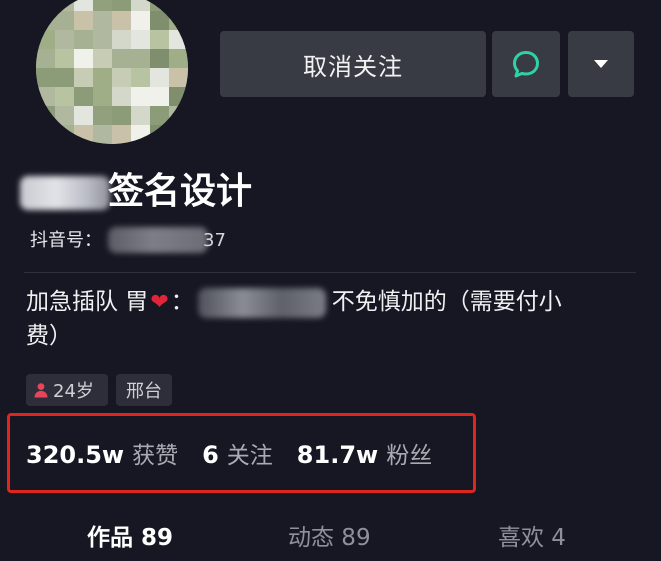 Image resolution: width=661 pixels, height=561 pixels. Describe the element at coordinates (329, 538) in the screenshot. I see `tab-updates: 动态 89` at that location.